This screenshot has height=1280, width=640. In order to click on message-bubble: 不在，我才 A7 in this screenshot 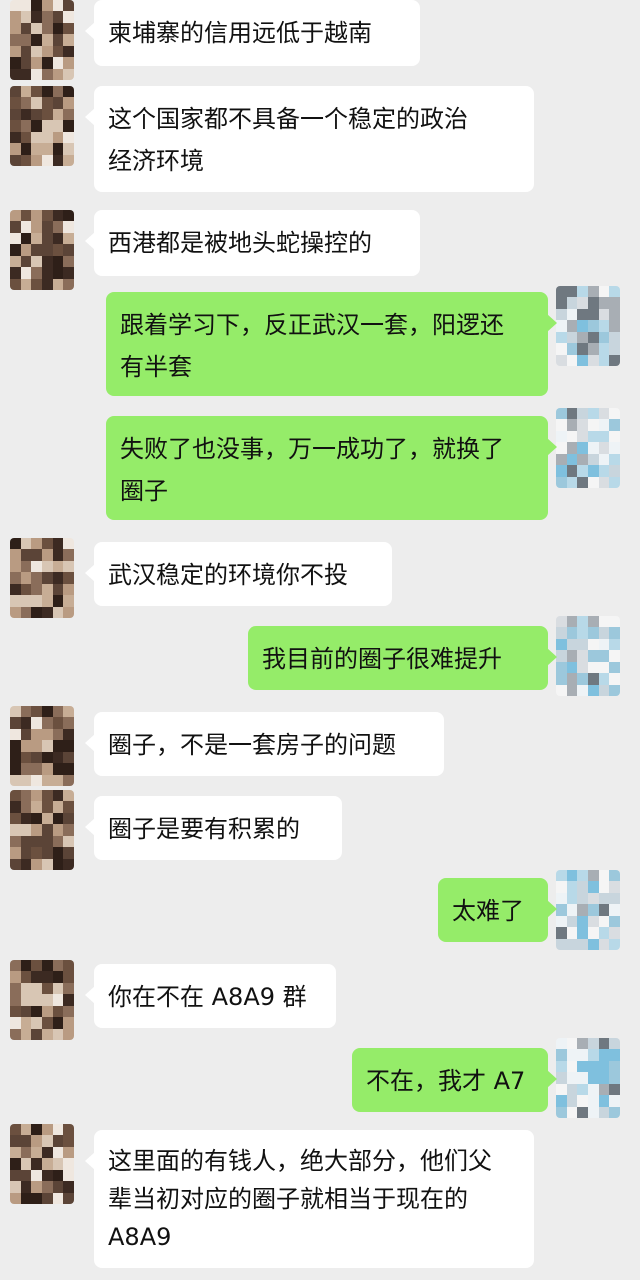, I will do `click(454, 1080)`.